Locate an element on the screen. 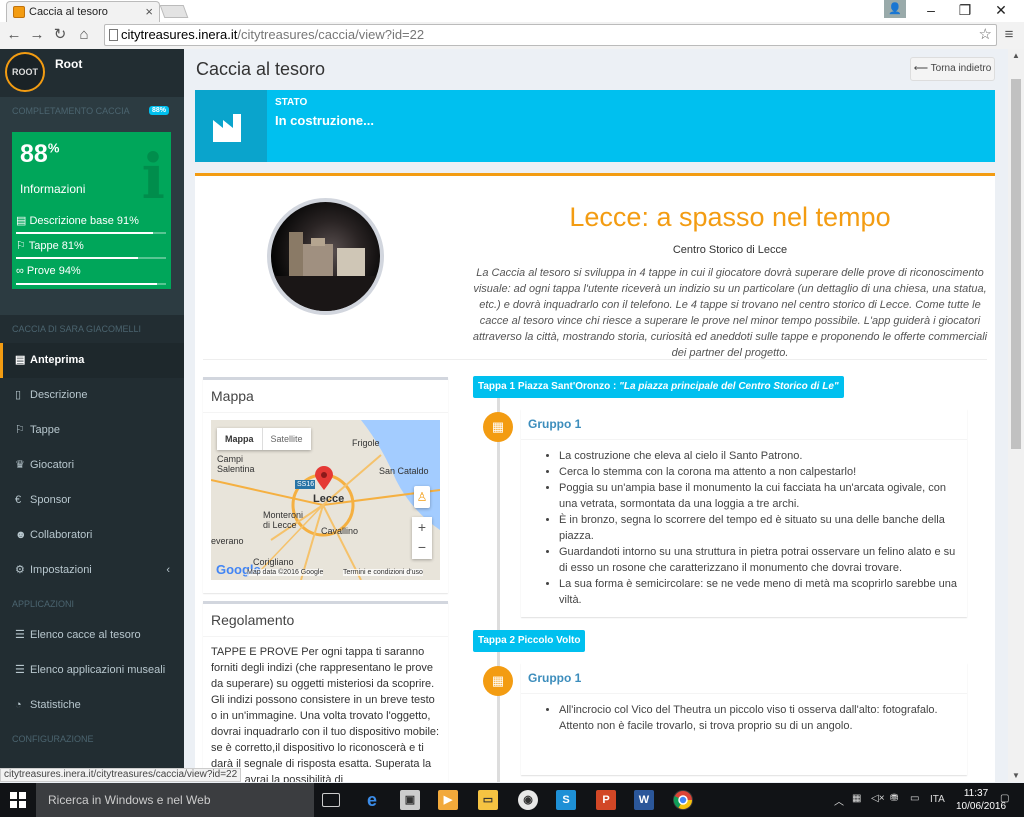 Image resolution: width=1024 pixels, height=817 pixels. taskbar-search: Ricerca in Windows e nel Web is located at coordinates (175, 800).